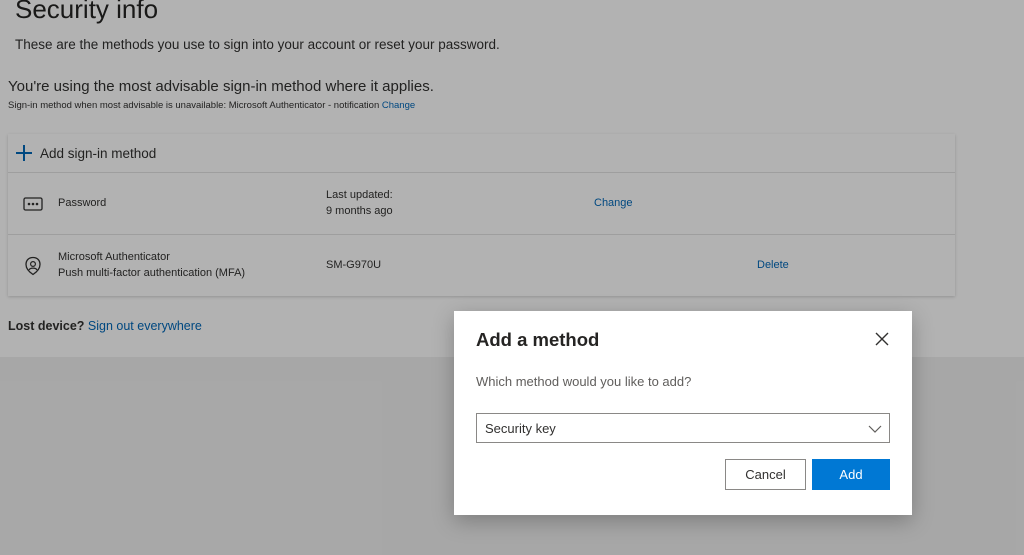  I want to click on chevron-down-icon, so click(875, 429).